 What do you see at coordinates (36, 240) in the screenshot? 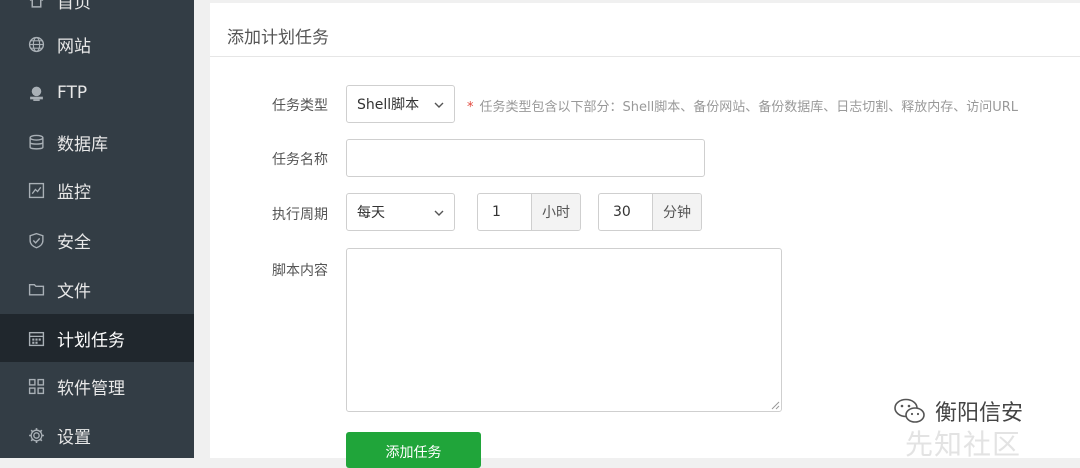
I see `shield-icon` at bounding box center [36, 240].